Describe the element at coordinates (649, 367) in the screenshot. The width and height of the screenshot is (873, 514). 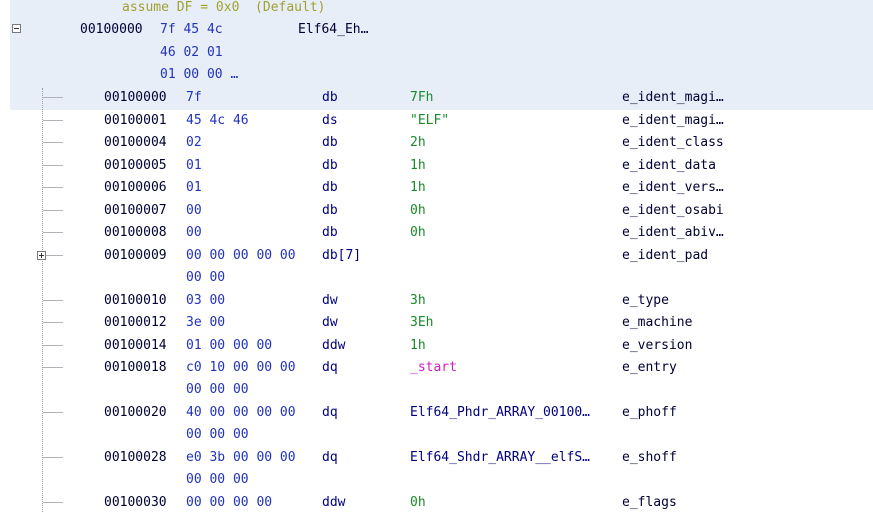
I see `row-field-name: e_entry` at that location.